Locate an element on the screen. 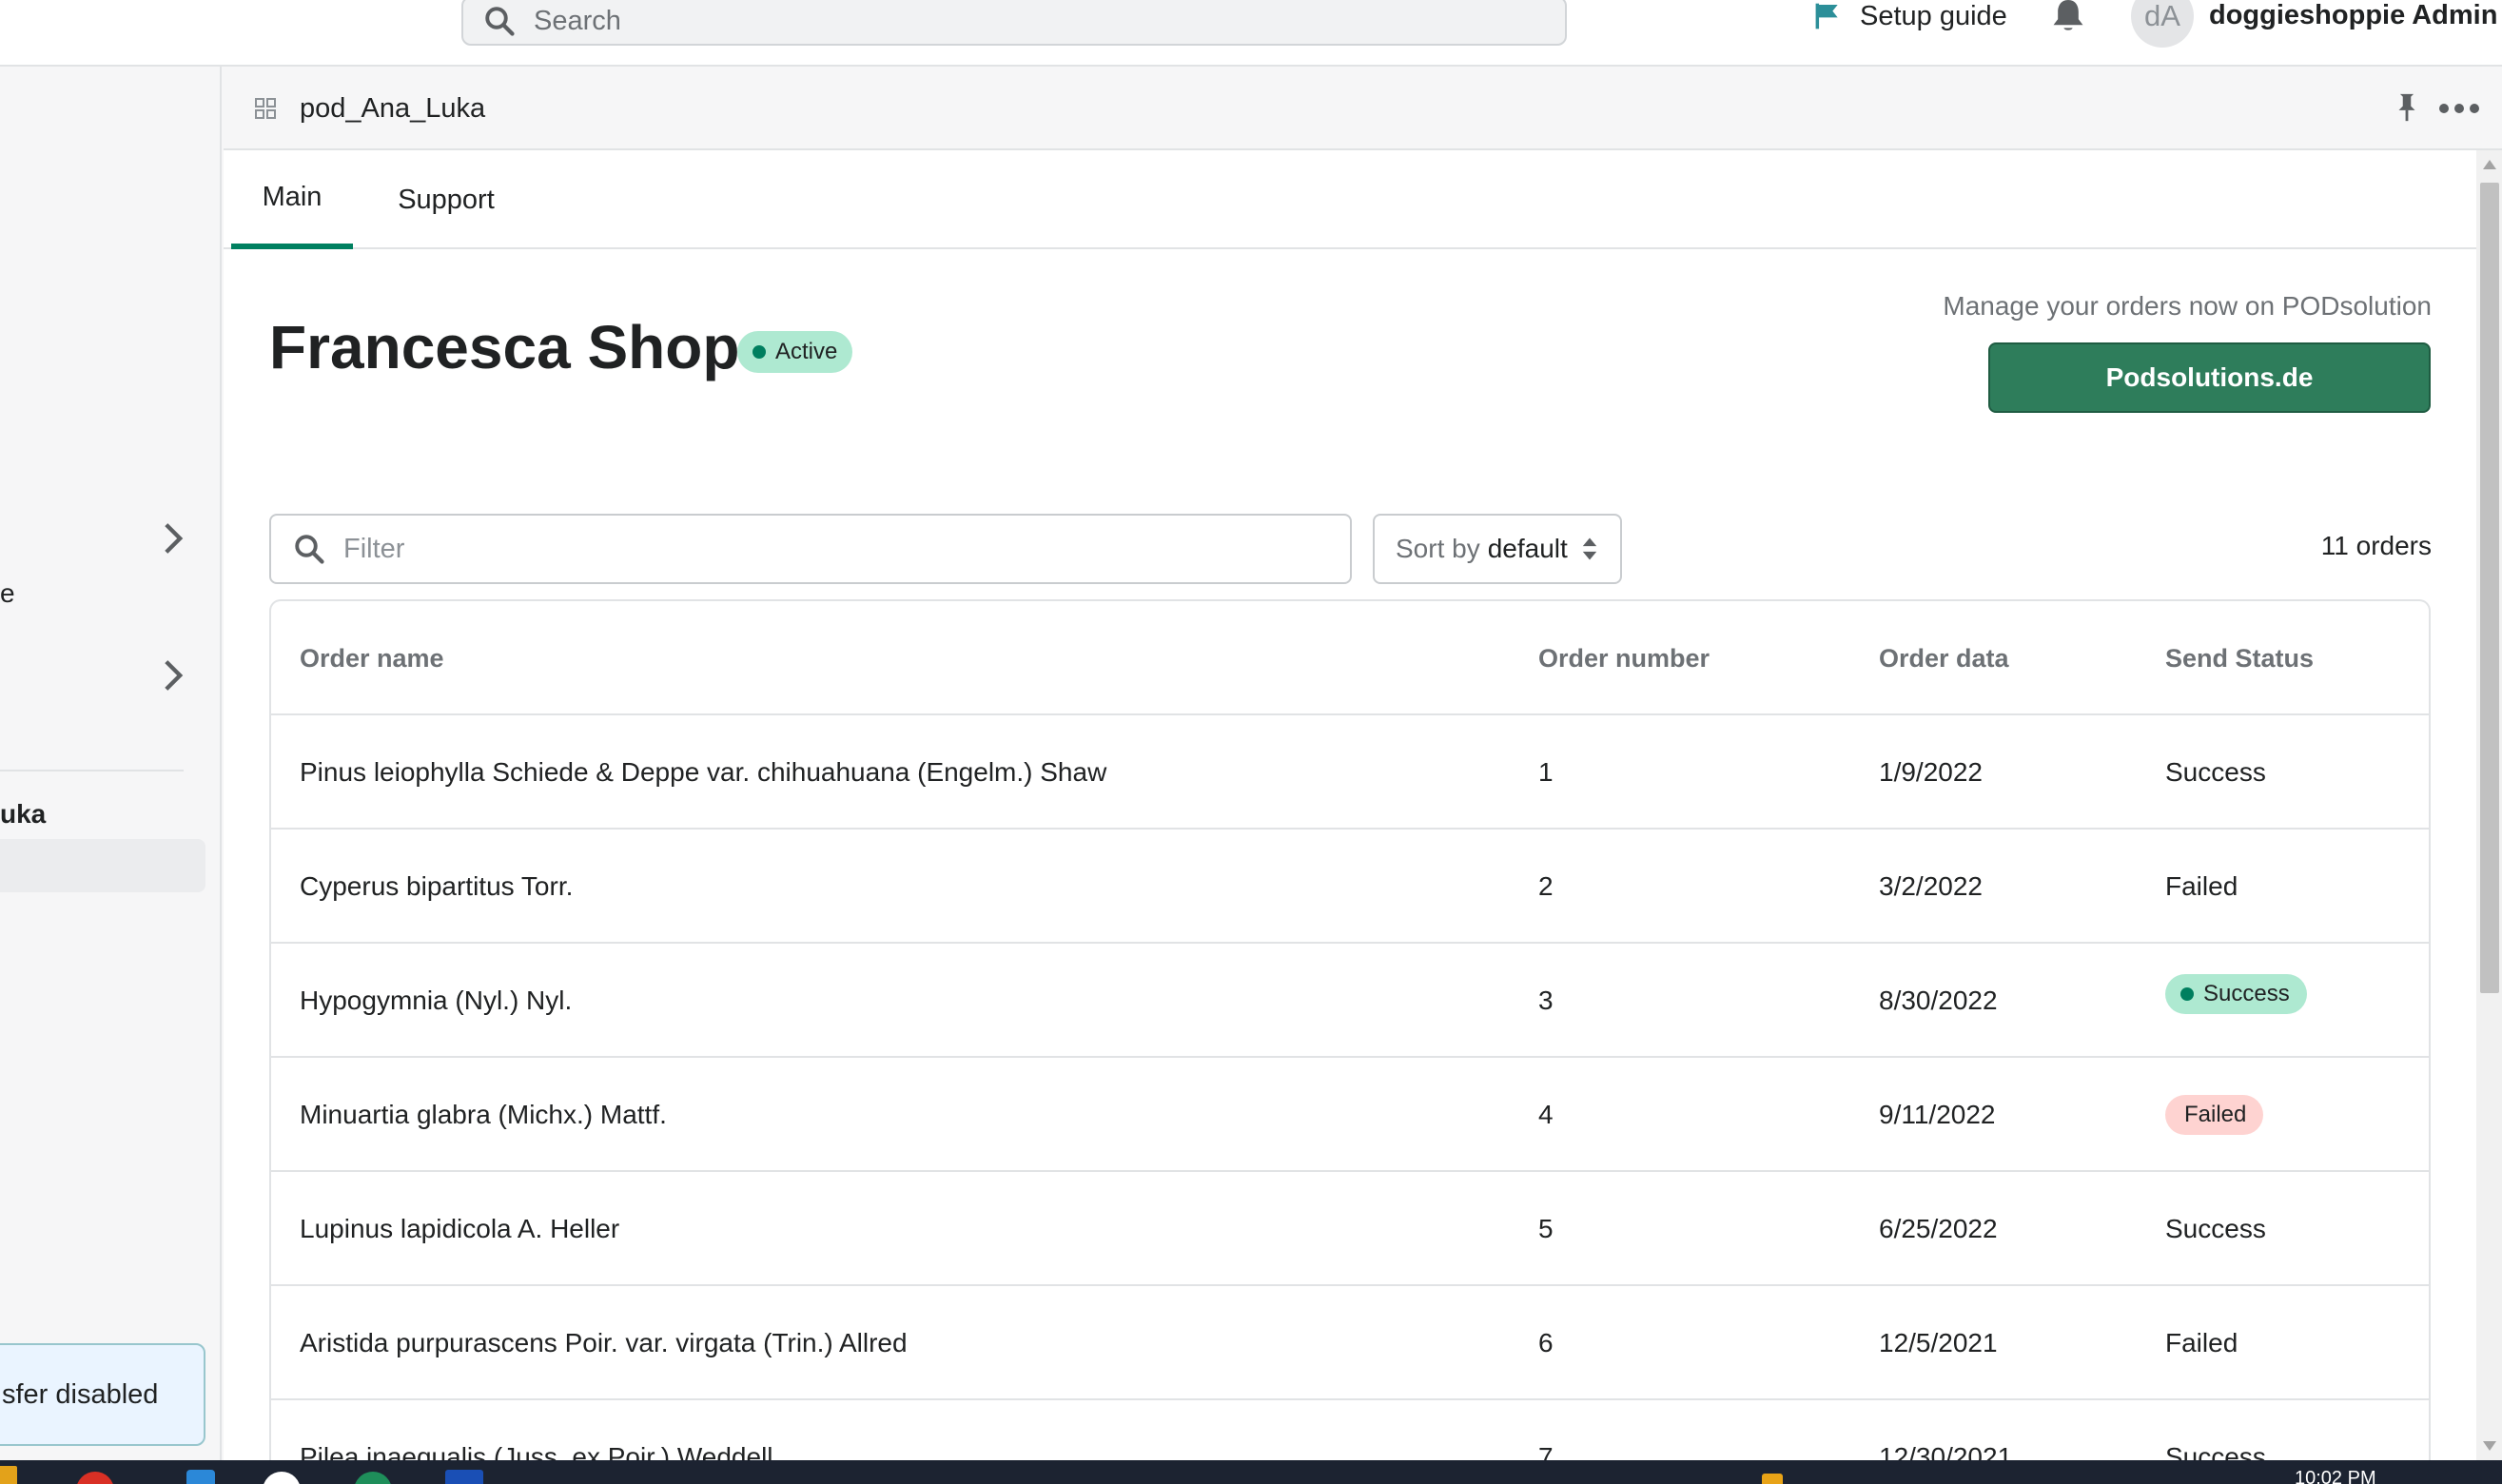 This screenshot has height=1484, width=2502. avatar: dA is located at coordinates (2162, 24).